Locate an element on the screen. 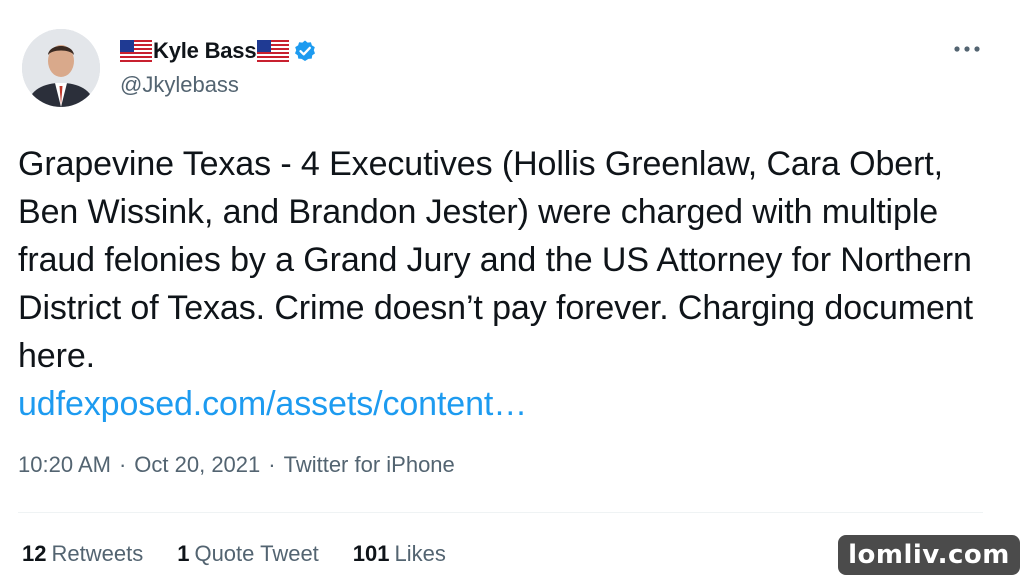  likes-label: Likes is located at coordinates (420, 553).